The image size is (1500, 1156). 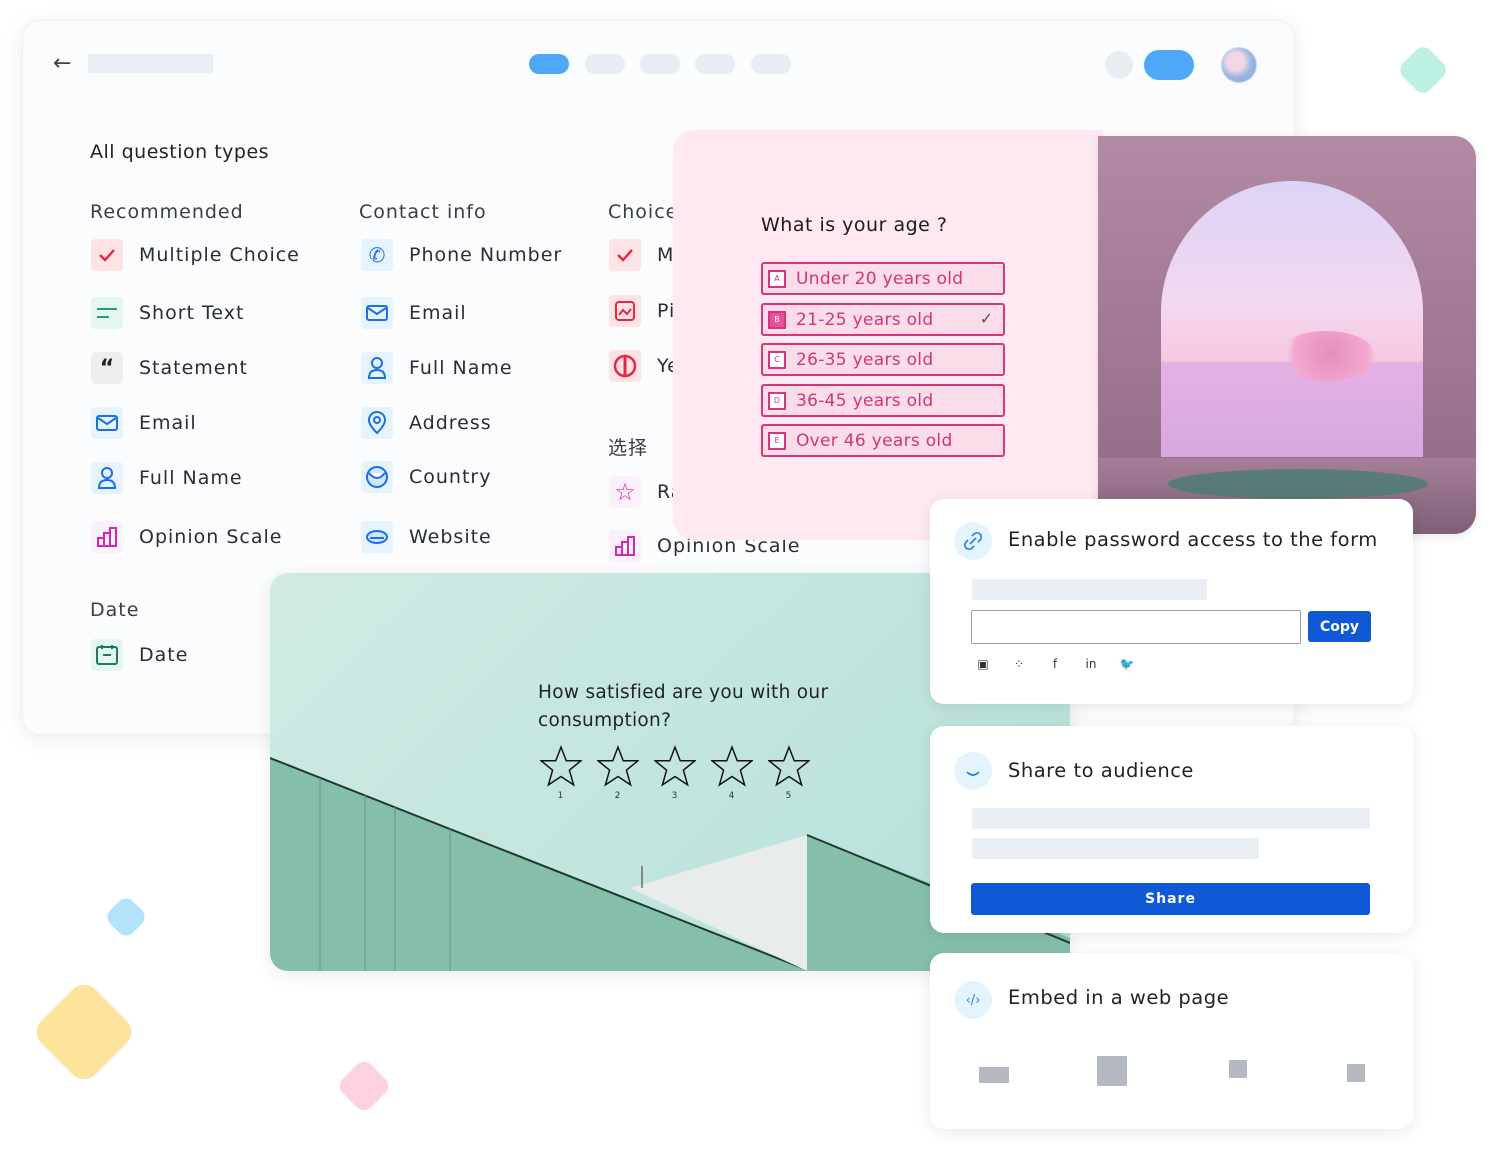 I want to click on question-type-website: Website, so click(x=426, y=537).